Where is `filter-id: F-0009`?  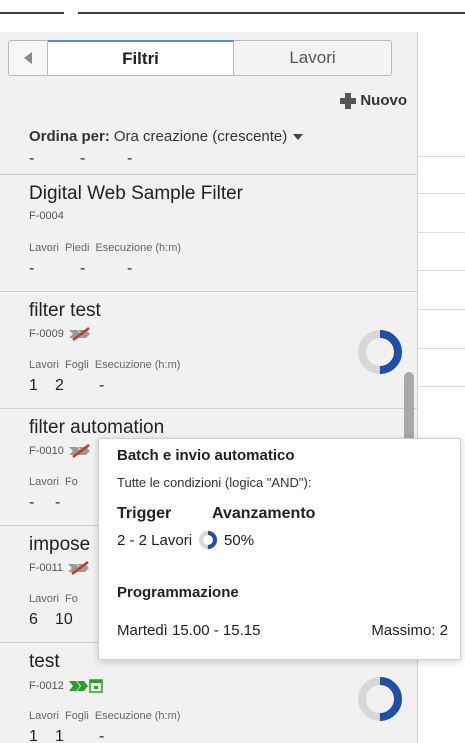 filter-id: F-0009 is located at coordinates (61, 334).